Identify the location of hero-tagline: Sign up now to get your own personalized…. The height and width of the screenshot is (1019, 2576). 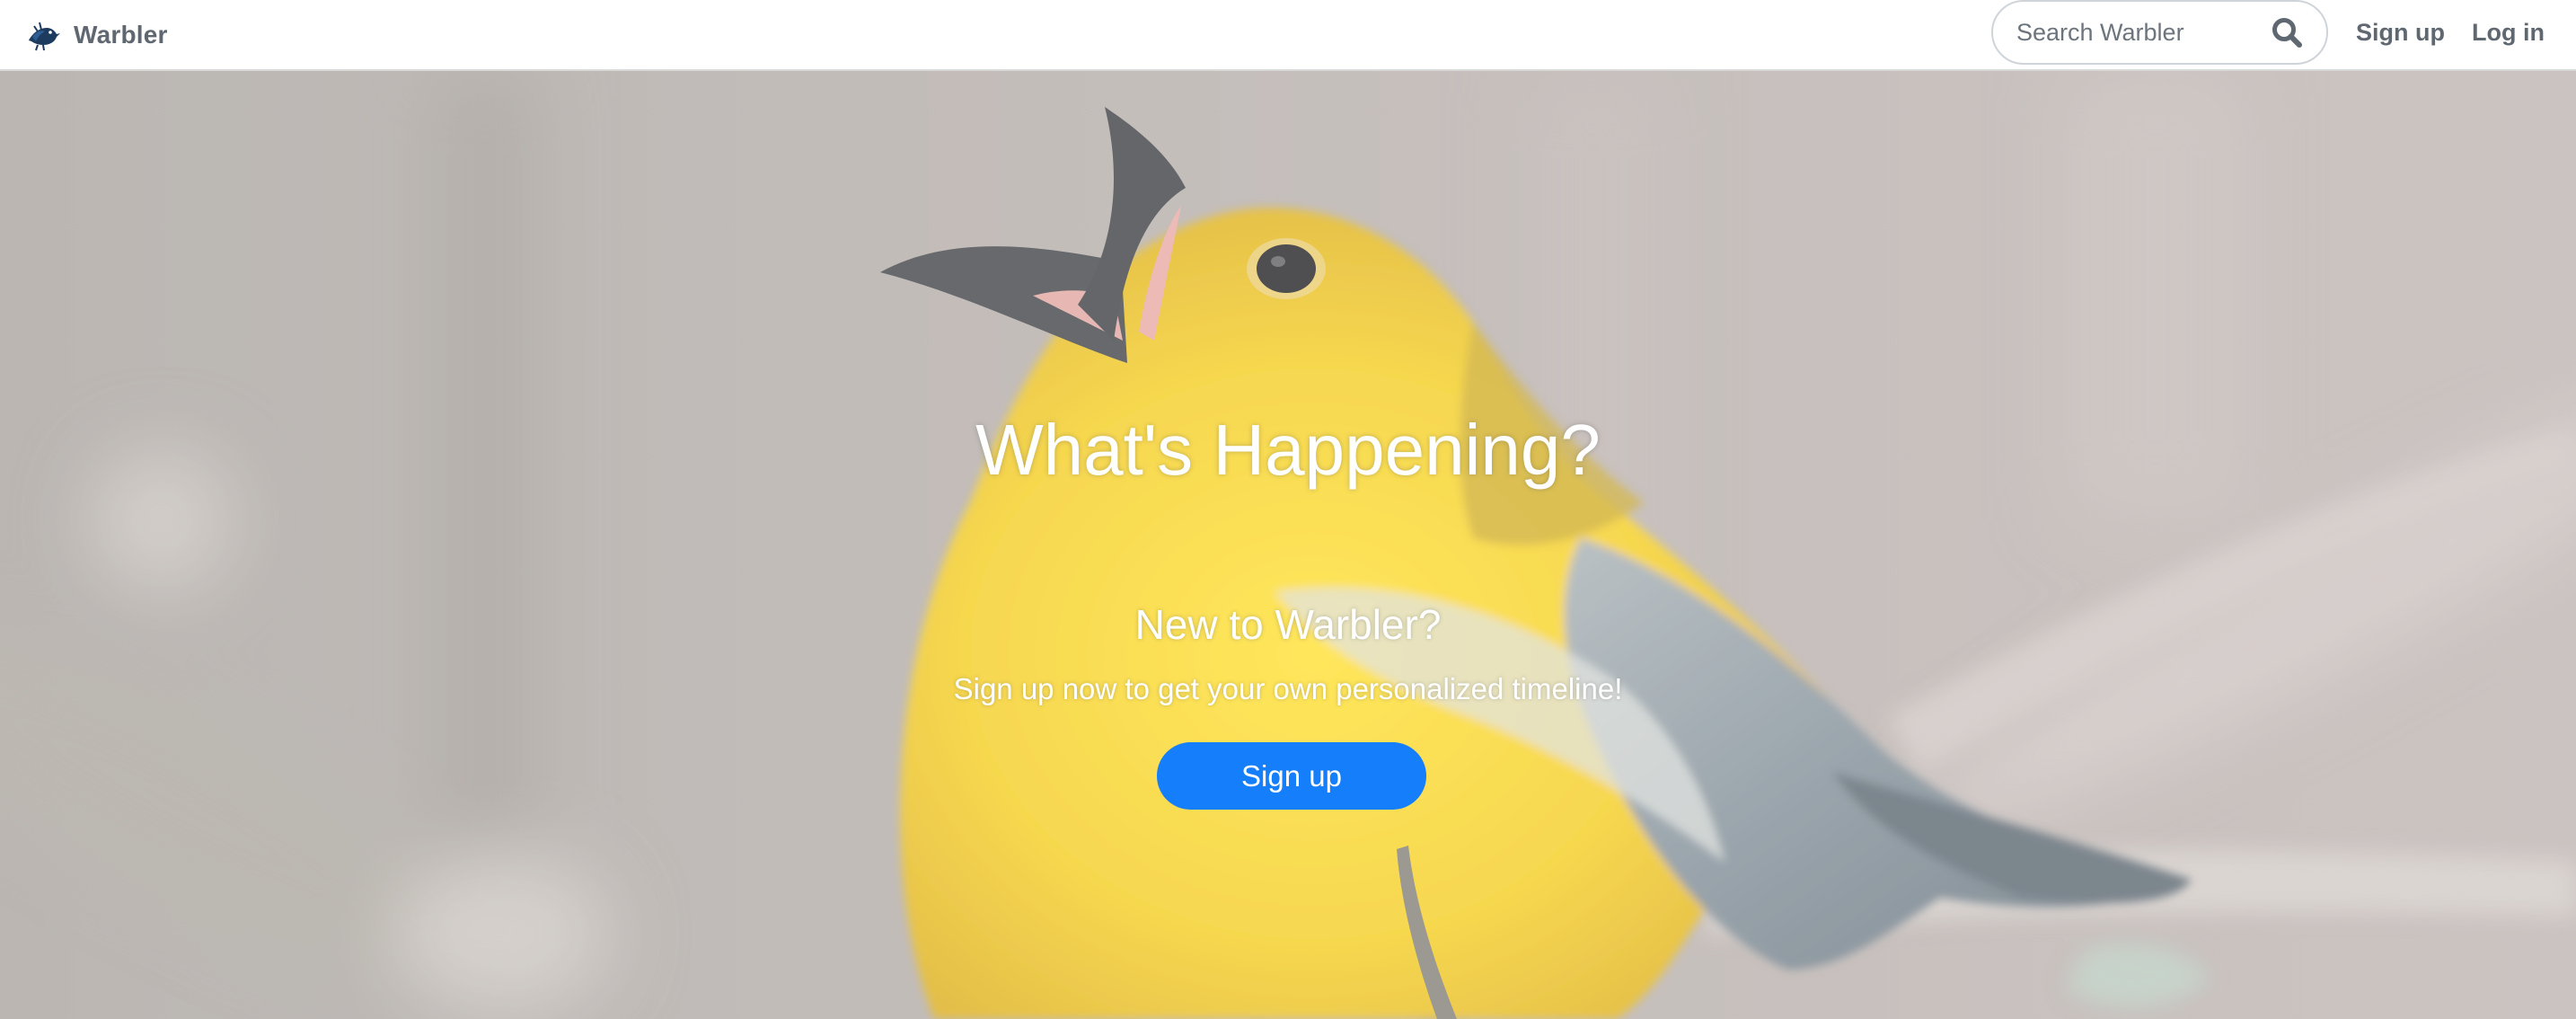
(1288, 688).